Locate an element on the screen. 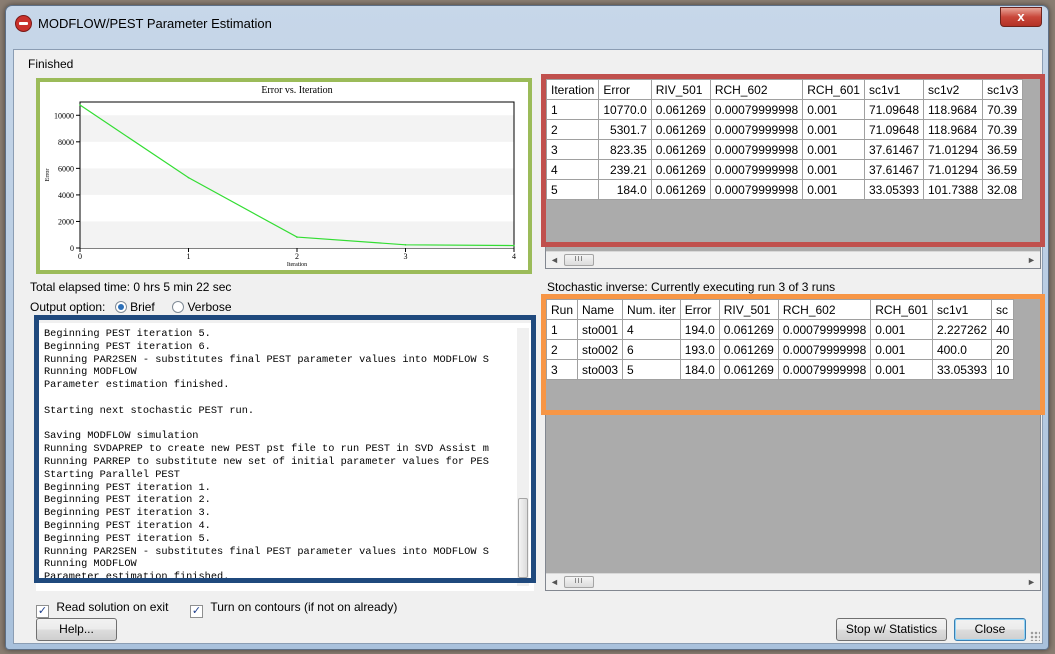  iteration-table-cell: 5 is located at coordinates (573, 189).